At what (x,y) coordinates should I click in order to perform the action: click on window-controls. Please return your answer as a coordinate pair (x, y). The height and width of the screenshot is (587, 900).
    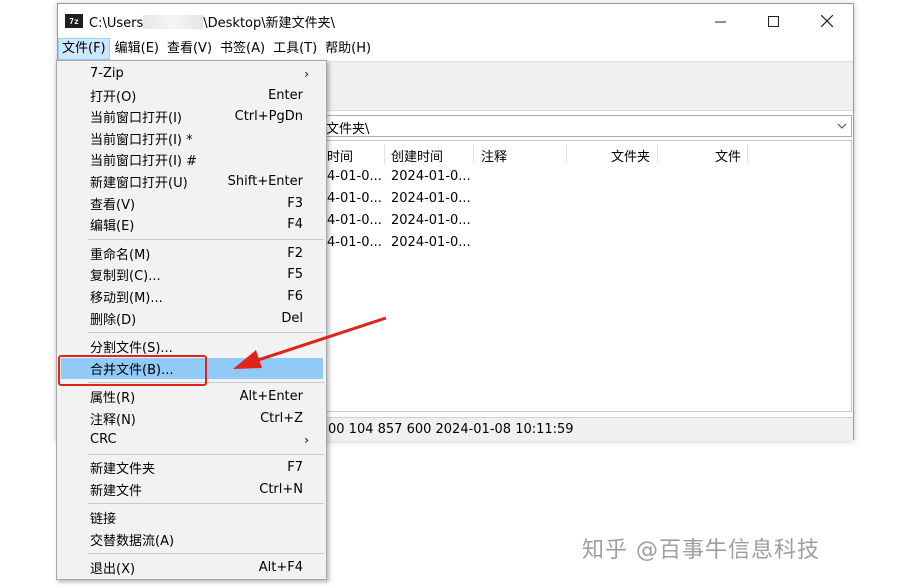
    Looking at the image, I should click on (773, 21).